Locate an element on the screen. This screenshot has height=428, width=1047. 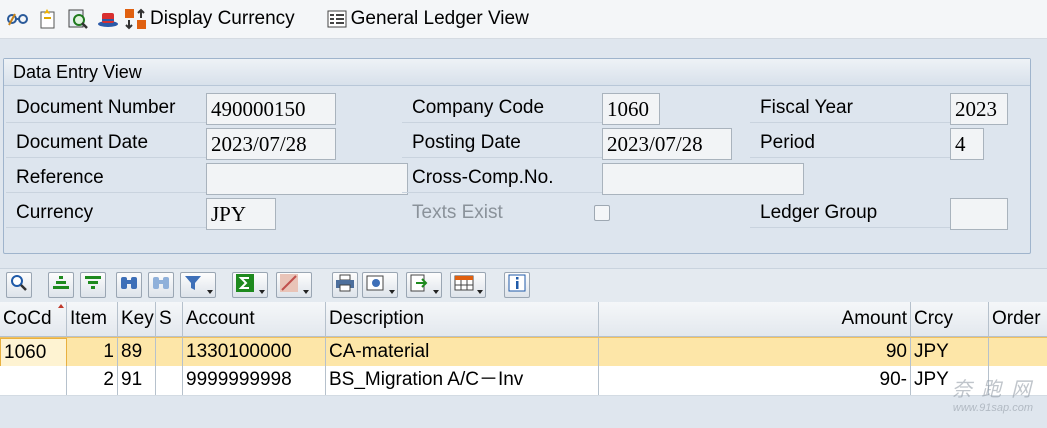
column-header-cocd: CoCd is located at coordinates (33, 319).